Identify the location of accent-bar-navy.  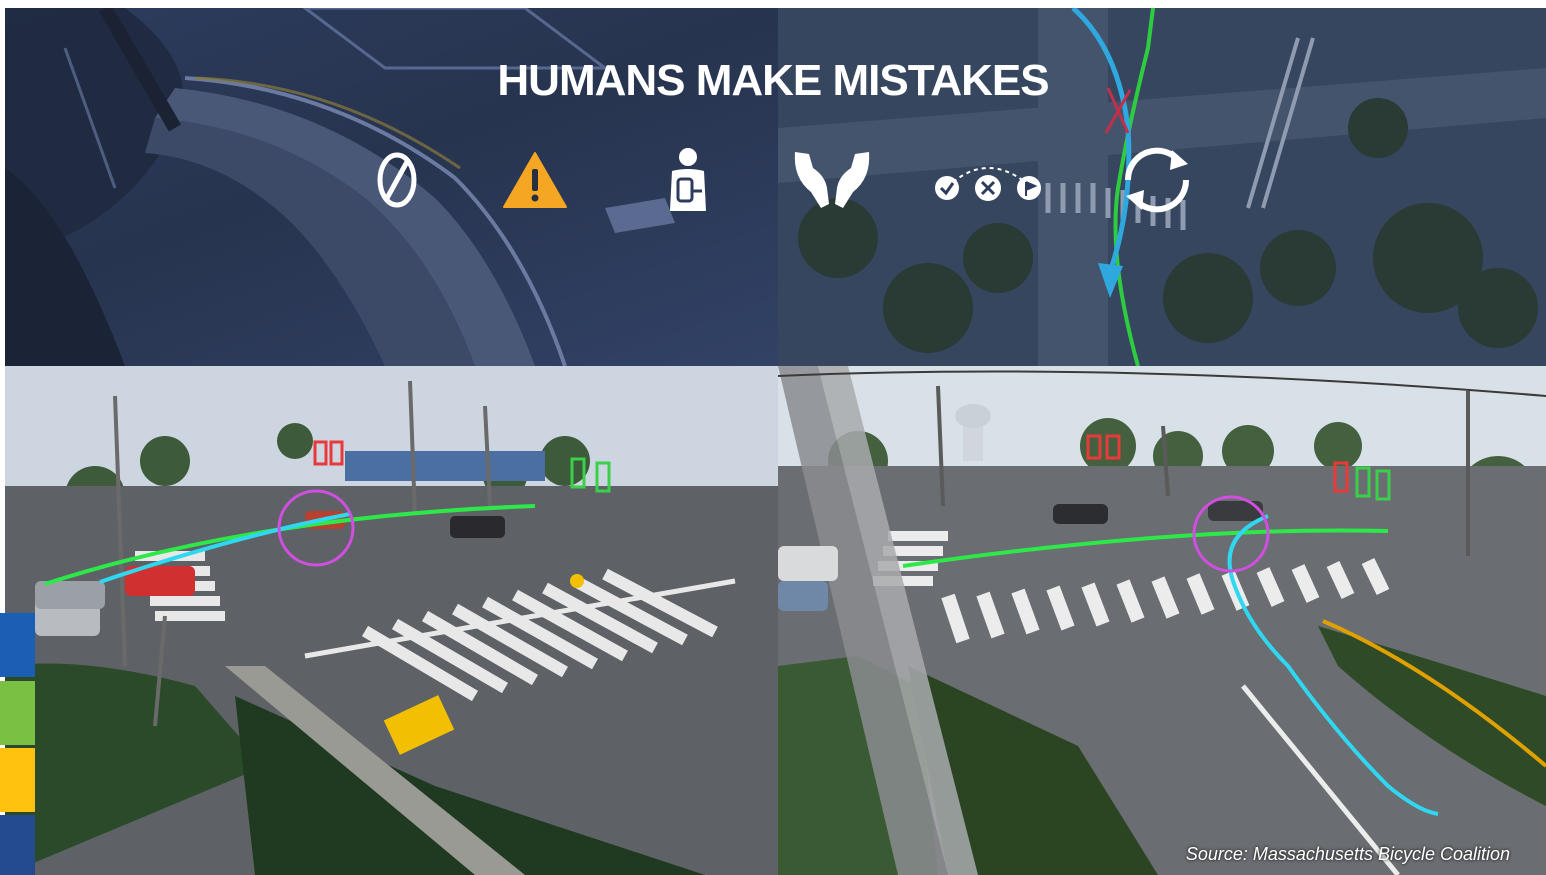
(17, 845).